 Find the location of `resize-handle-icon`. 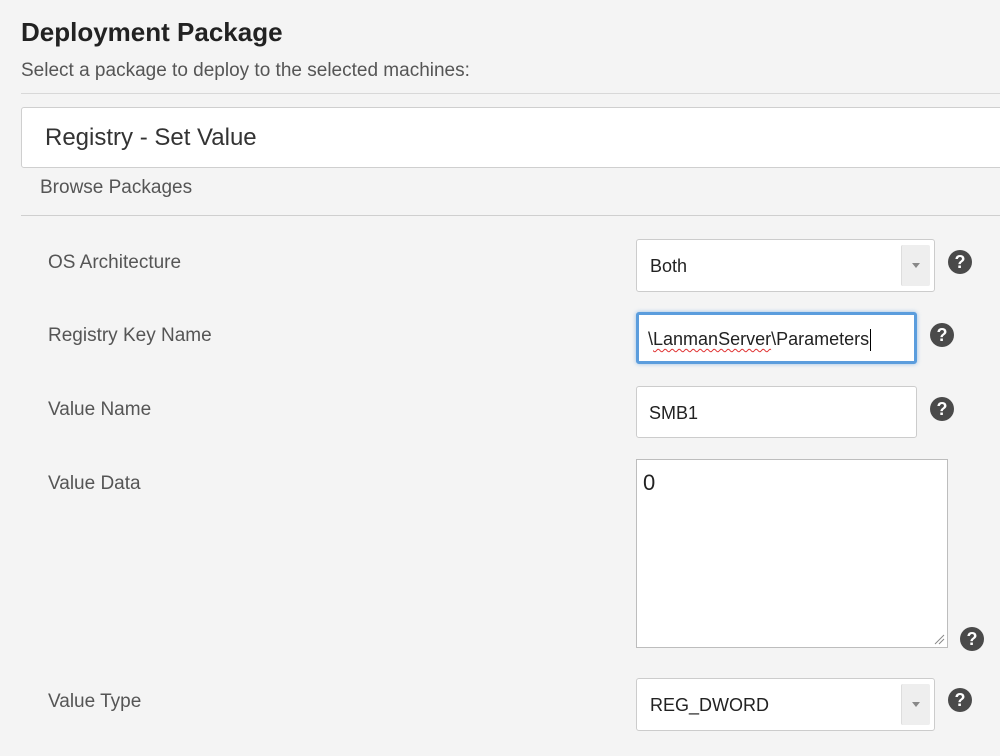

resize-handle-icon is located at coordinates (939, 639).